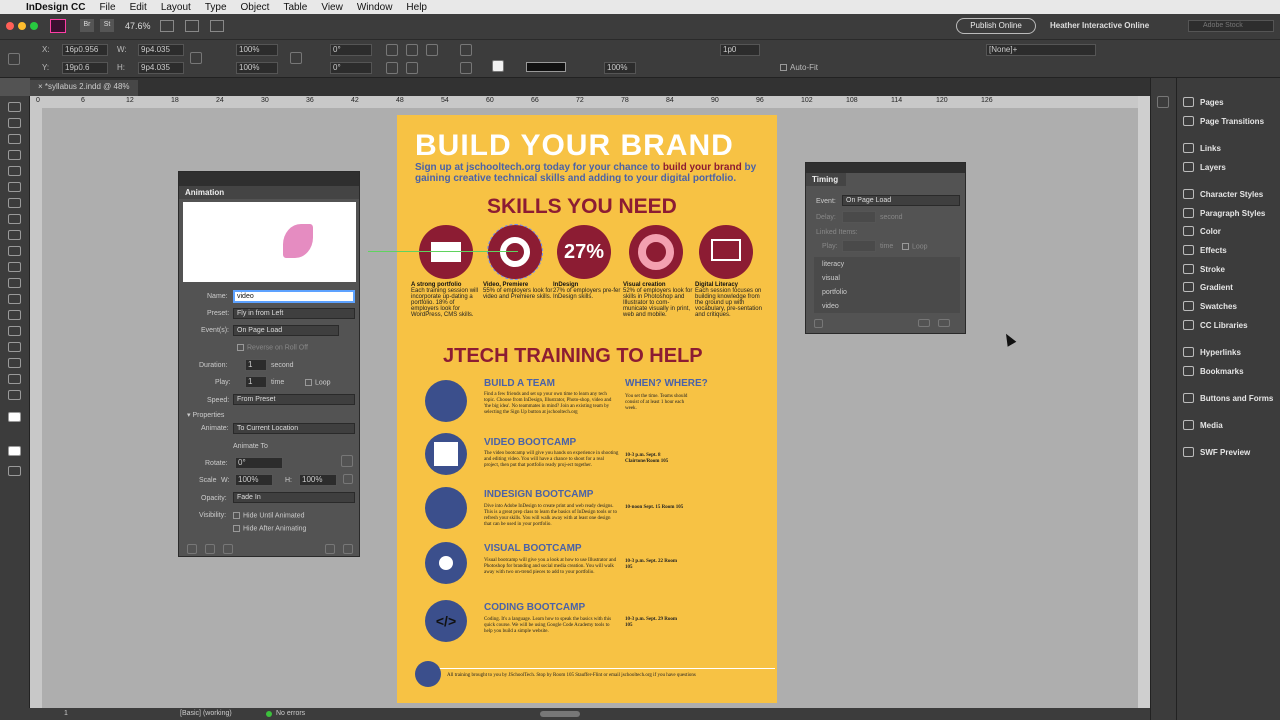  What do you see at coordinates (944, 323) in the screenshot?
I see `play-separately-icon` at bounding box center [944, 323].